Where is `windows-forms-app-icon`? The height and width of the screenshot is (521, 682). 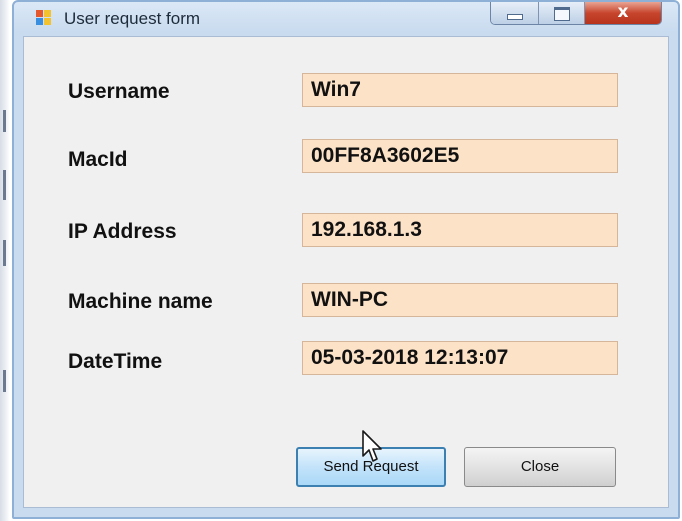 windows-forms-app-icon is located at coordinates (44, 18).